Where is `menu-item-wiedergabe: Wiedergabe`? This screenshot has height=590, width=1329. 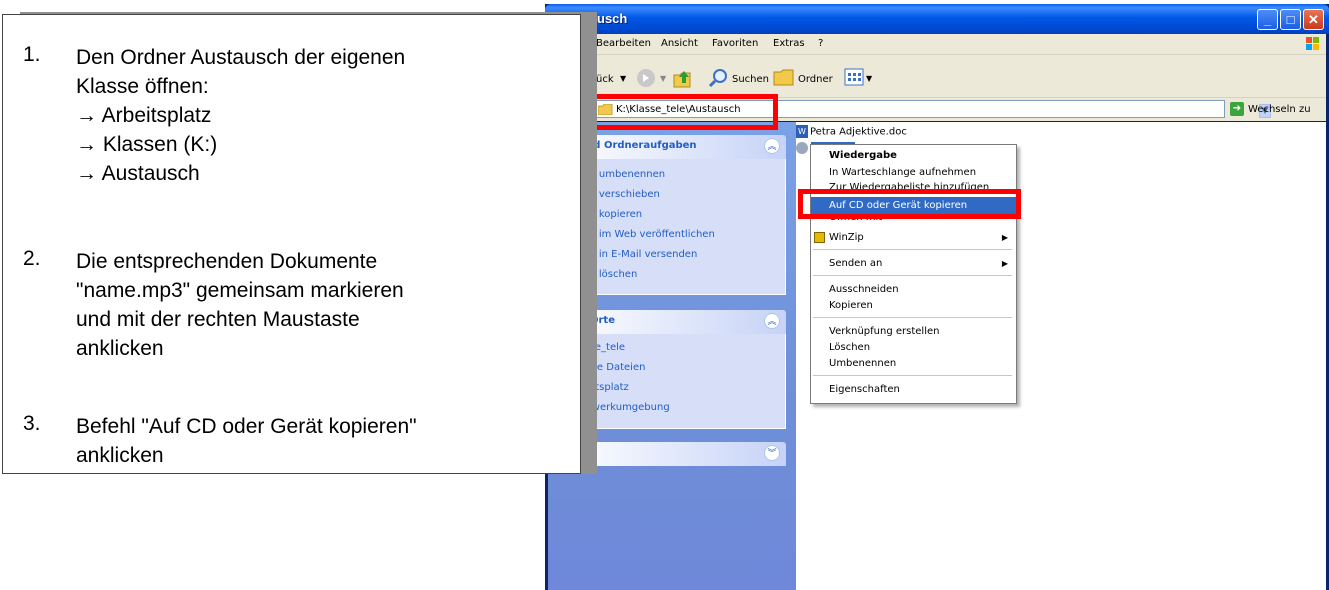
menu-item-wiedergabe: Wiedergabe is located at coordinates (913, 155).